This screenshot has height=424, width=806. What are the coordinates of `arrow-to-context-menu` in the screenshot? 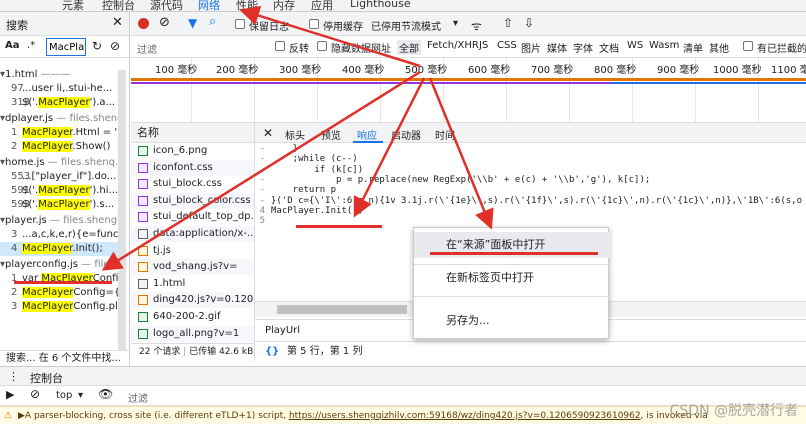 It's located at (461, 153).